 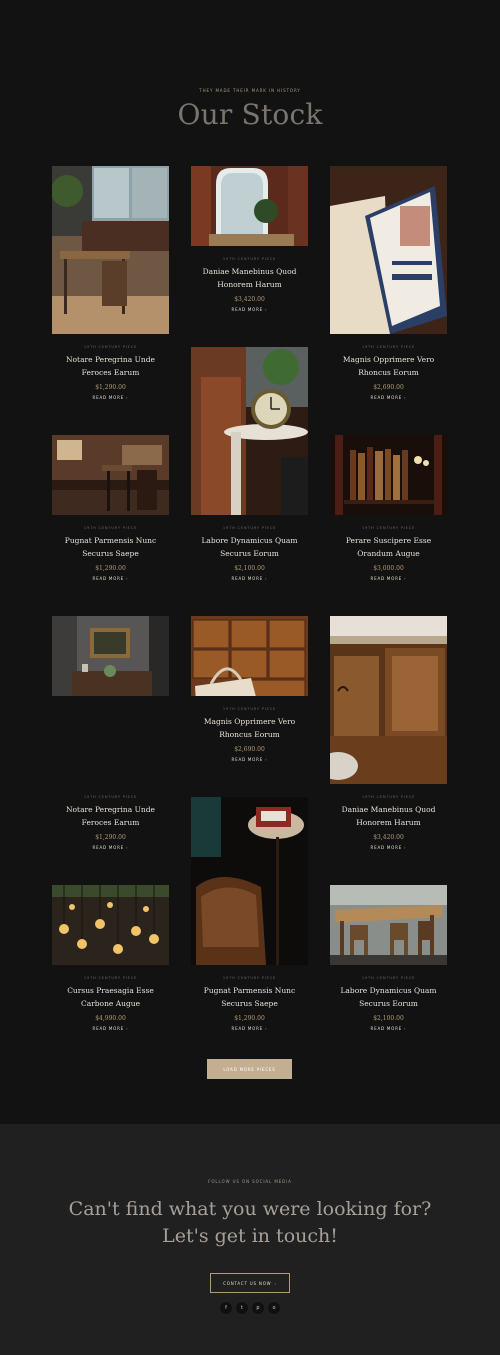 I want to click on twitter-icon: t, so click(x=242, y=1308).